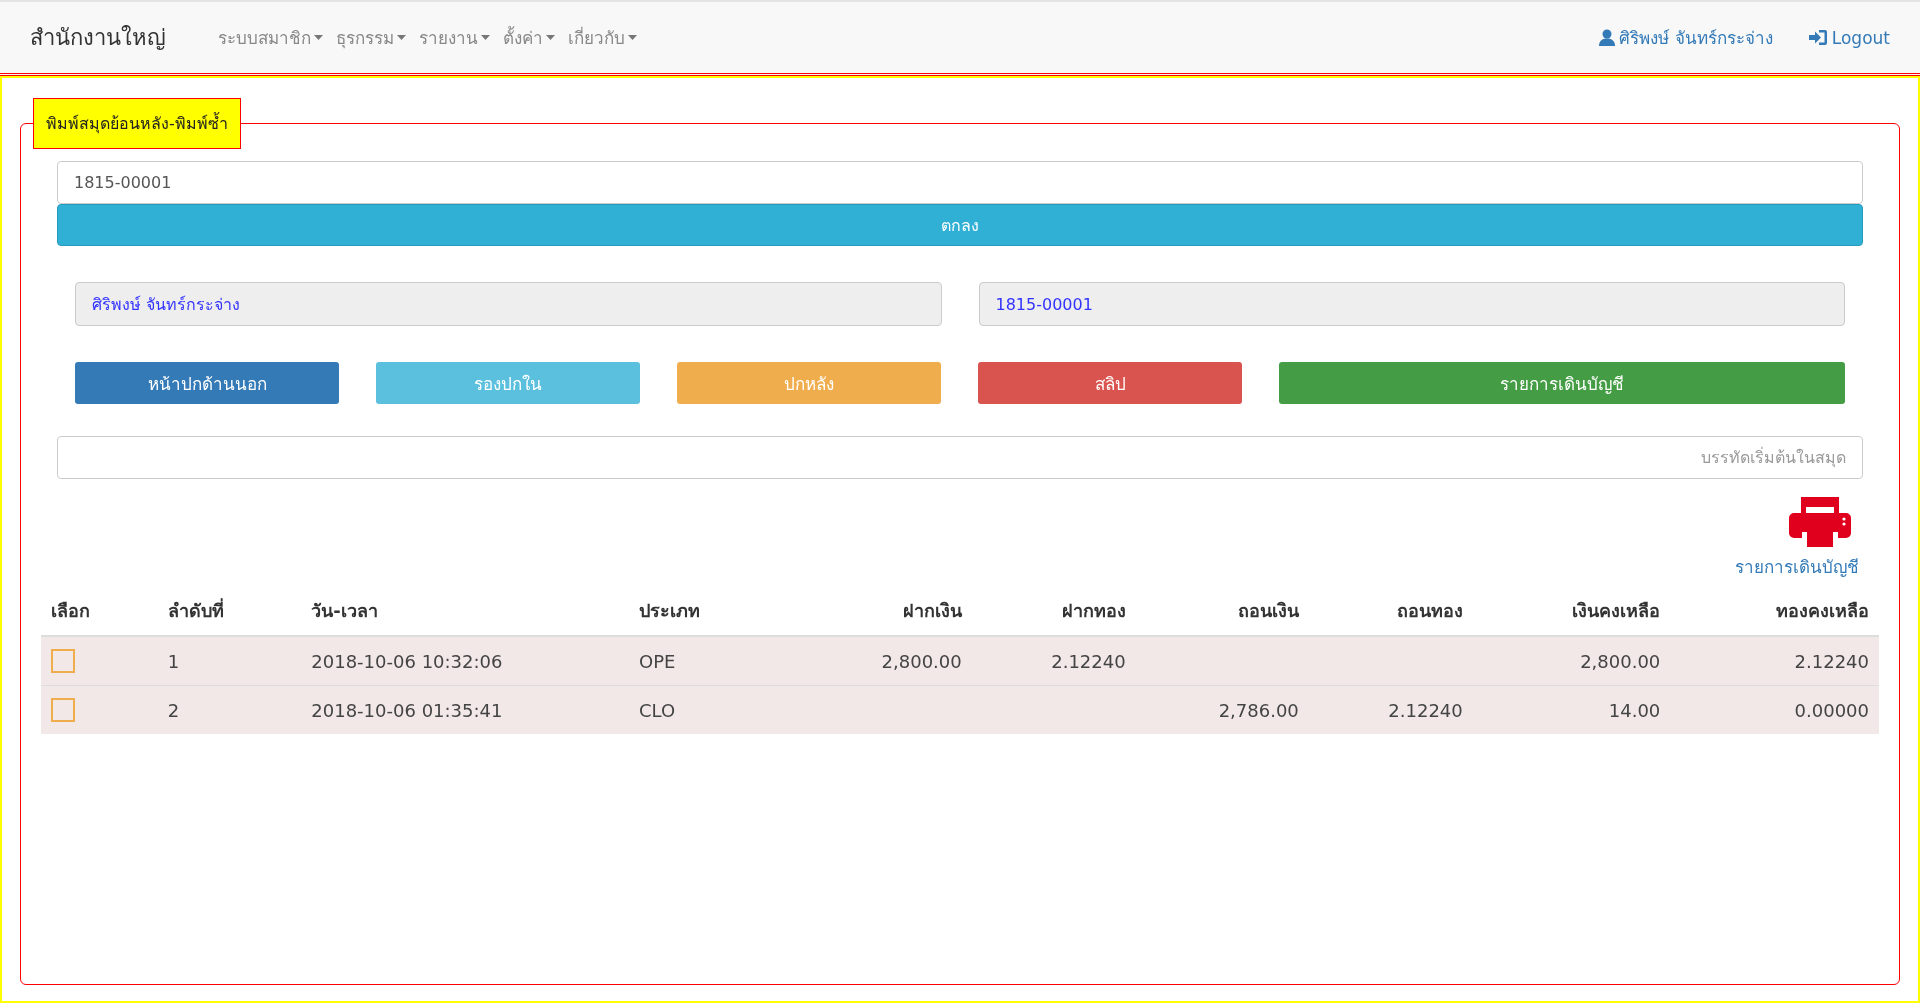 This screenshot has height=1003, width=1920. What do you see at coordinates (657, 661) in the screenshot?
I see `table-cell: OPE` at bounding box center [657, 661].